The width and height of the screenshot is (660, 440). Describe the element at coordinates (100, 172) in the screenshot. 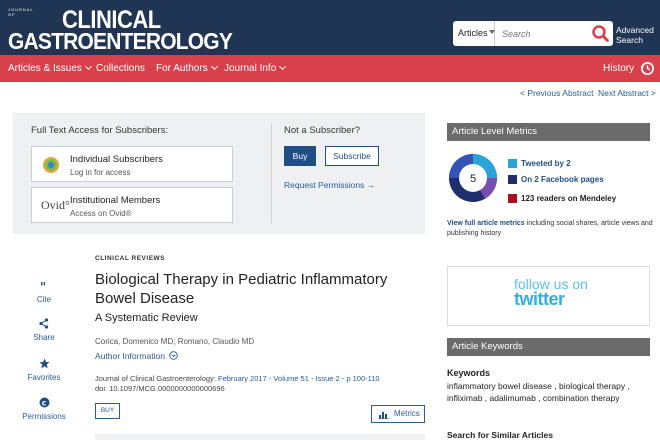

I see `individual-subscribers-sub: Log in for access` at that location.